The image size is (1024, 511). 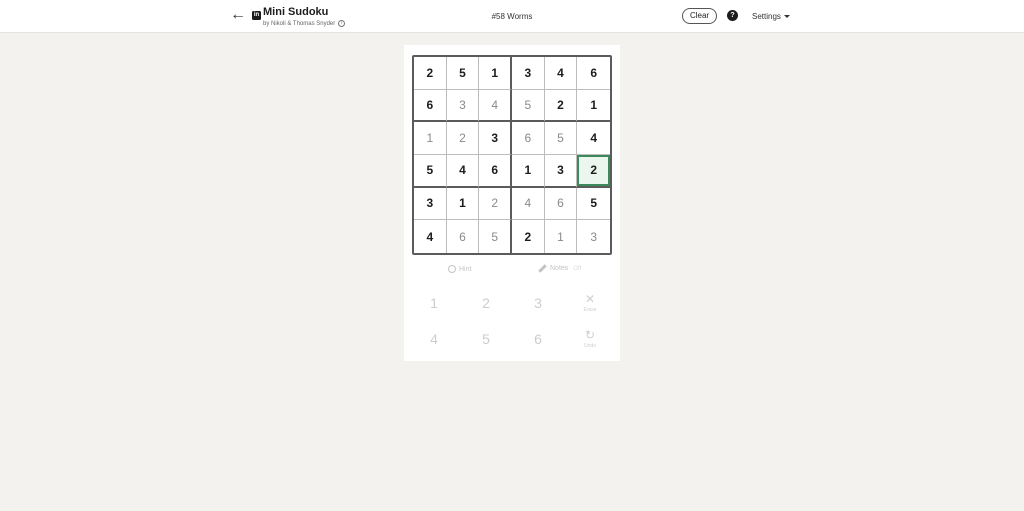 I want to click on info-icon: i, so click(x=342, y=23).